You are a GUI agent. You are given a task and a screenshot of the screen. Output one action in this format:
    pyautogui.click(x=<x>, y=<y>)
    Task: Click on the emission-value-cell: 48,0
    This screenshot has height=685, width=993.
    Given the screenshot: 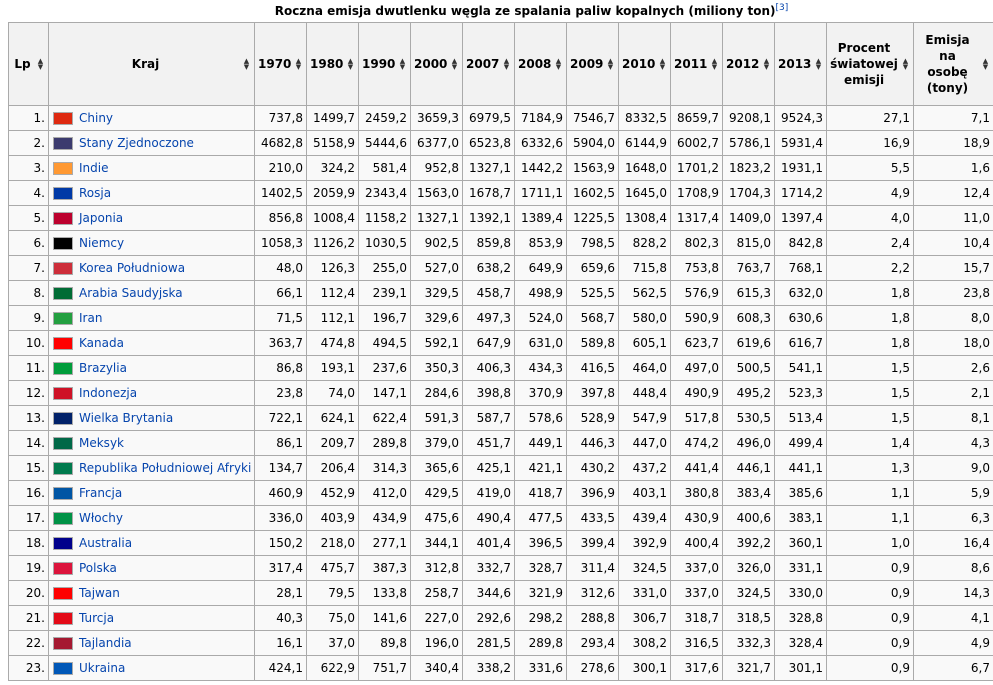 What is the action you would take?
    pyautogui.click(x=280, y=268)
    